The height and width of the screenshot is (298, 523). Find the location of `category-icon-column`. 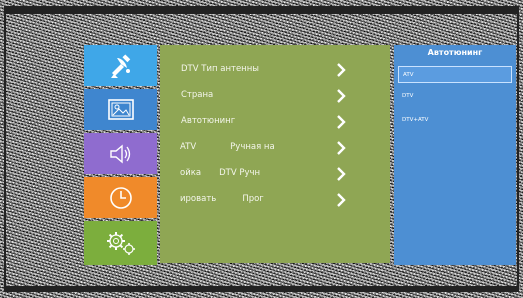

category-icon-column is located at coordinates (120, 155).